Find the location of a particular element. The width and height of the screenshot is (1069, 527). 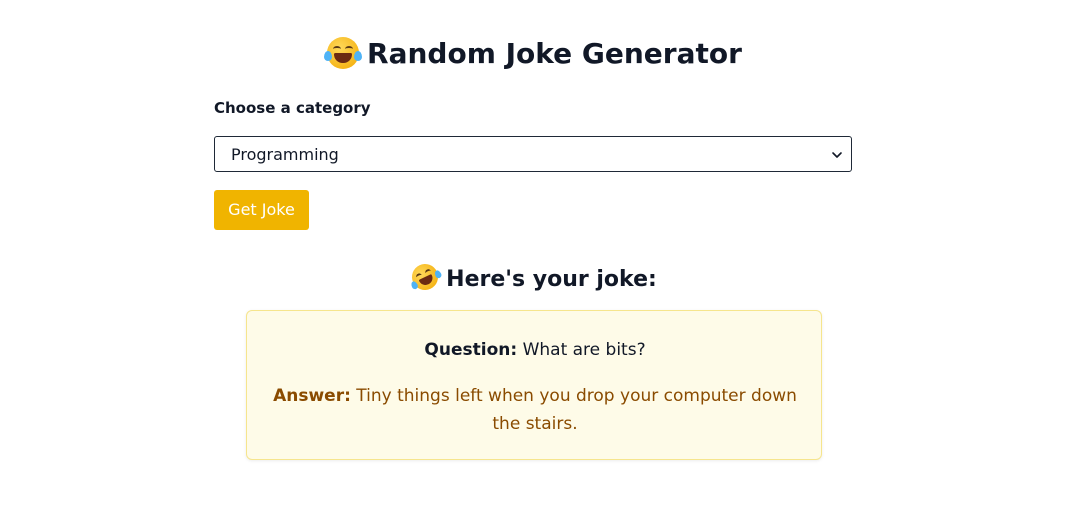

get-joke-button: Get Joke is located at coordinates (261, 210).